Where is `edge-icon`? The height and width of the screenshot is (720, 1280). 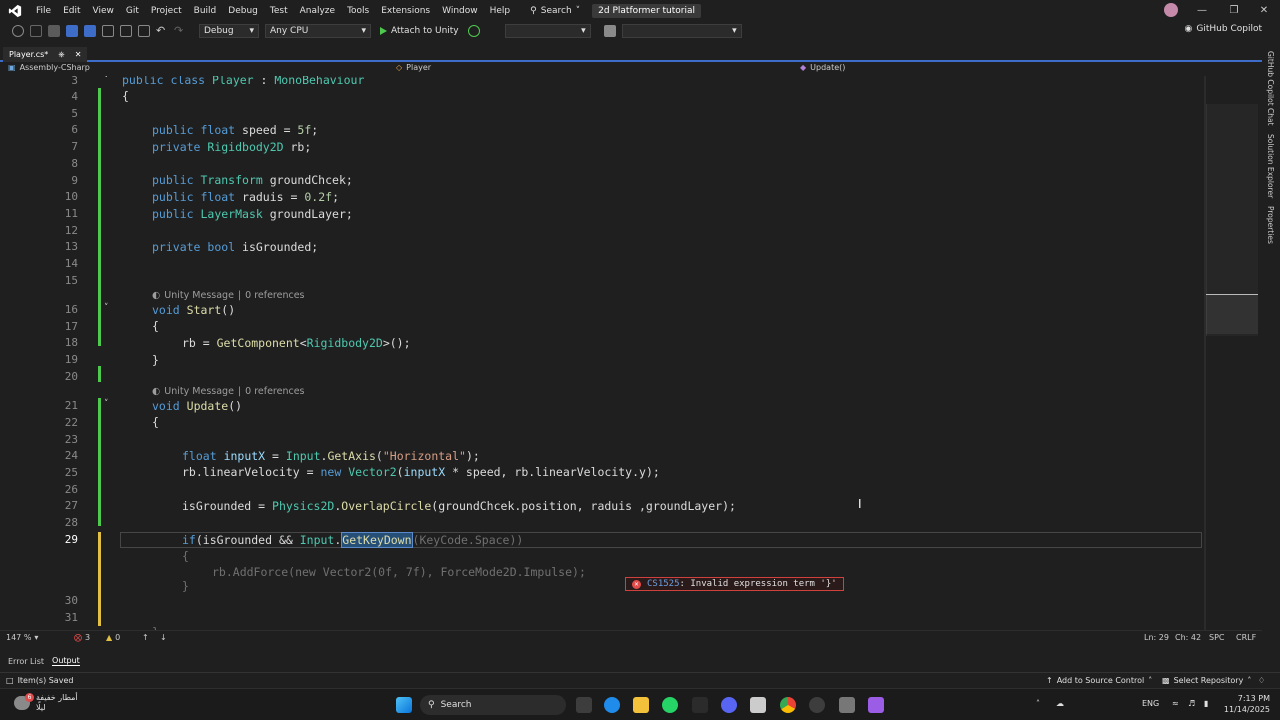 edge-icon is located at coordinates (612, 705).